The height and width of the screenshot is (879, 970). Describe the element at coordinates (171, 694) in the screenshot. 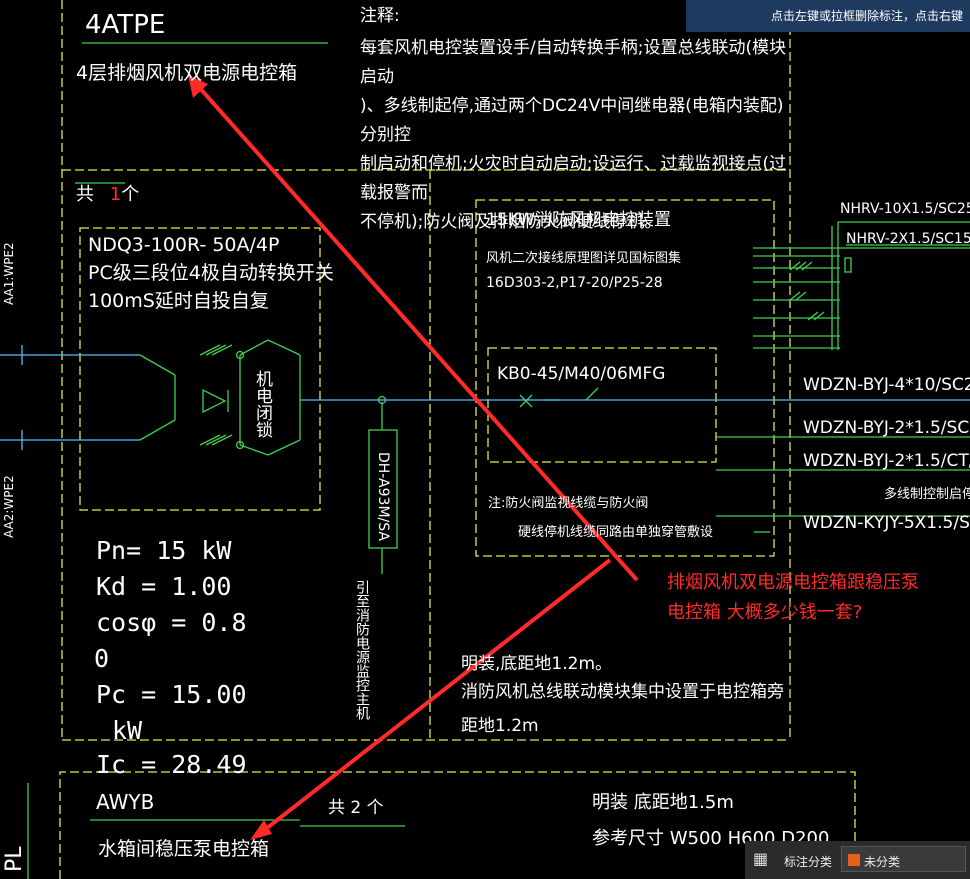

I see `param-pc: Pc = 15.00` at that location.